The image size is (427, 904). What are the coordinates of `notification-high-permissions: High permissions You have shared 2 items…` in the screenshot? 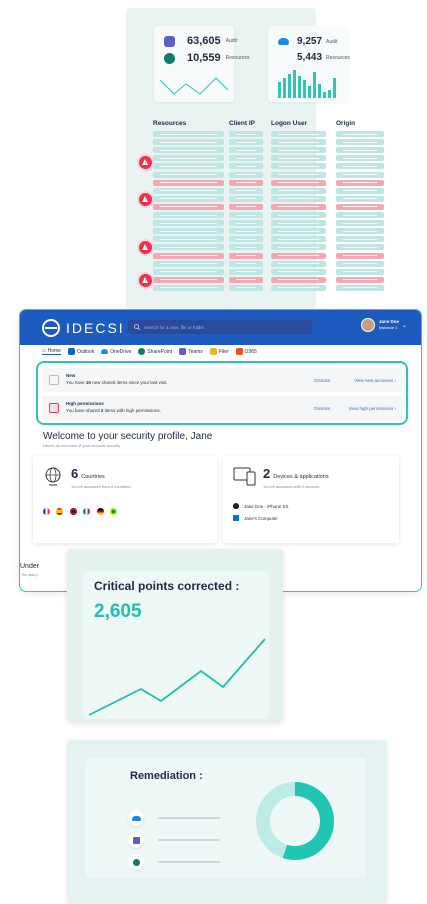 It's located at (222, 408).